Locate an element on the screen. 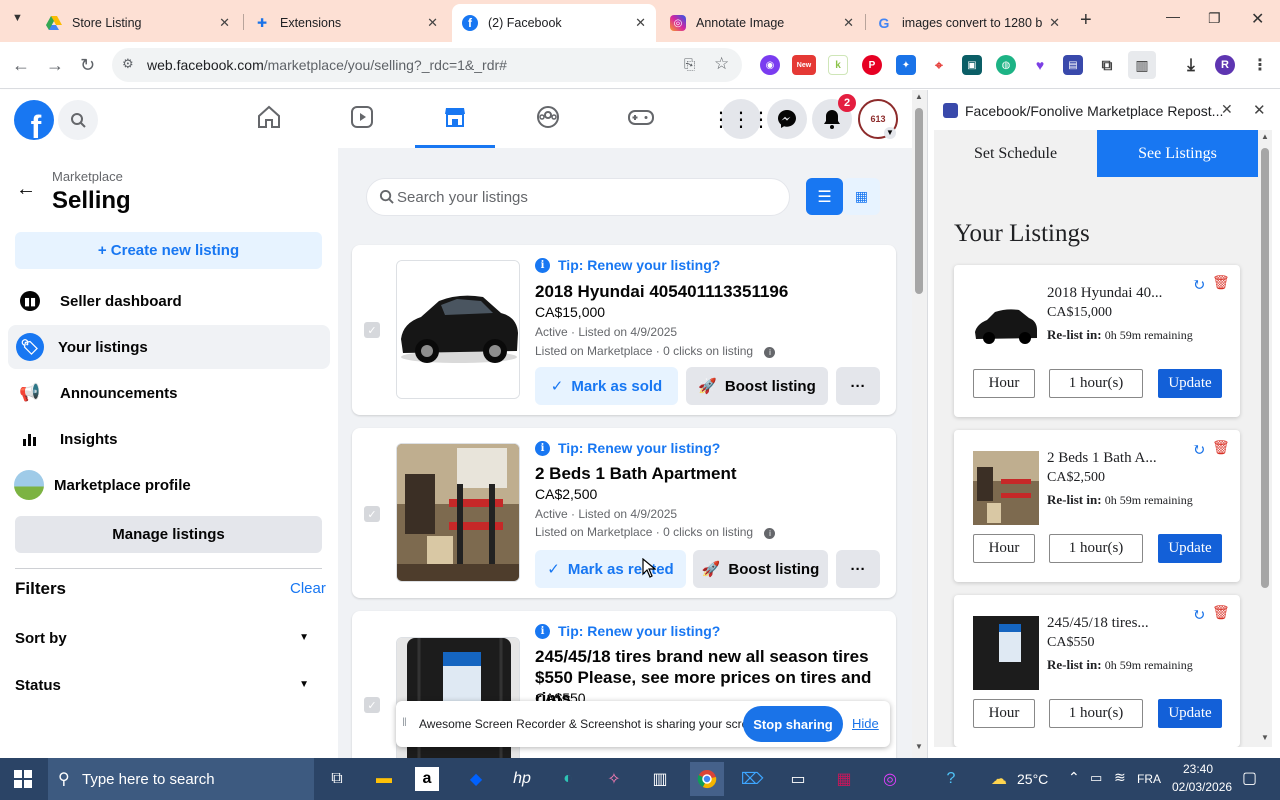 The height and width of the screenshot is (800, 1280). bookmark-star-icon: ☆ is located at coordinates (721, 64).